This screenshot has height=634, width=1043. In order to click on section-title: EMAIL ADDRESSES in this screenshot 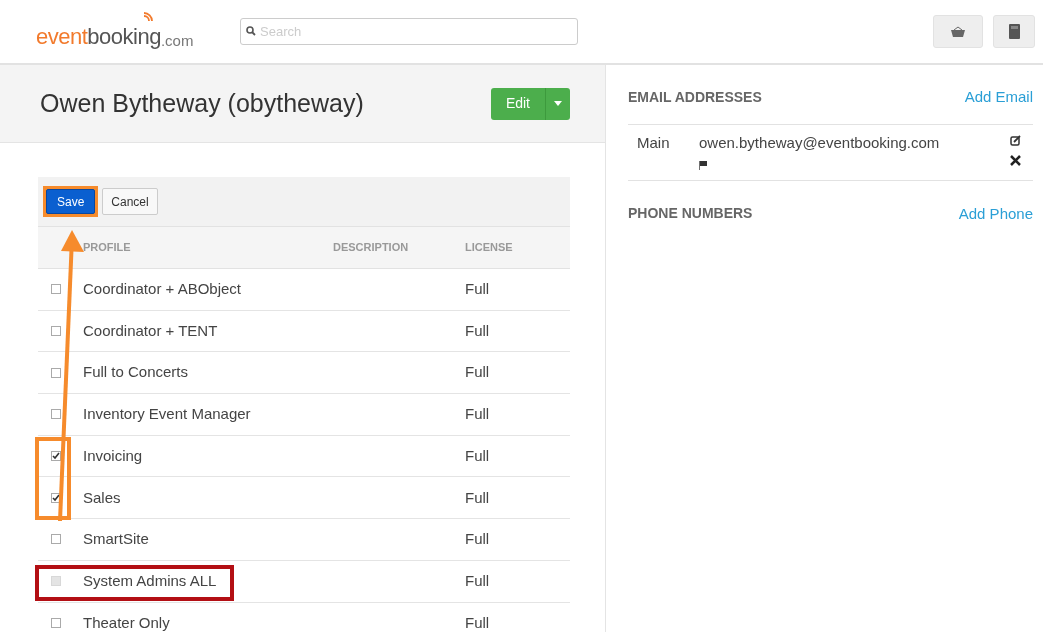, I will do `click(695, 97)`.